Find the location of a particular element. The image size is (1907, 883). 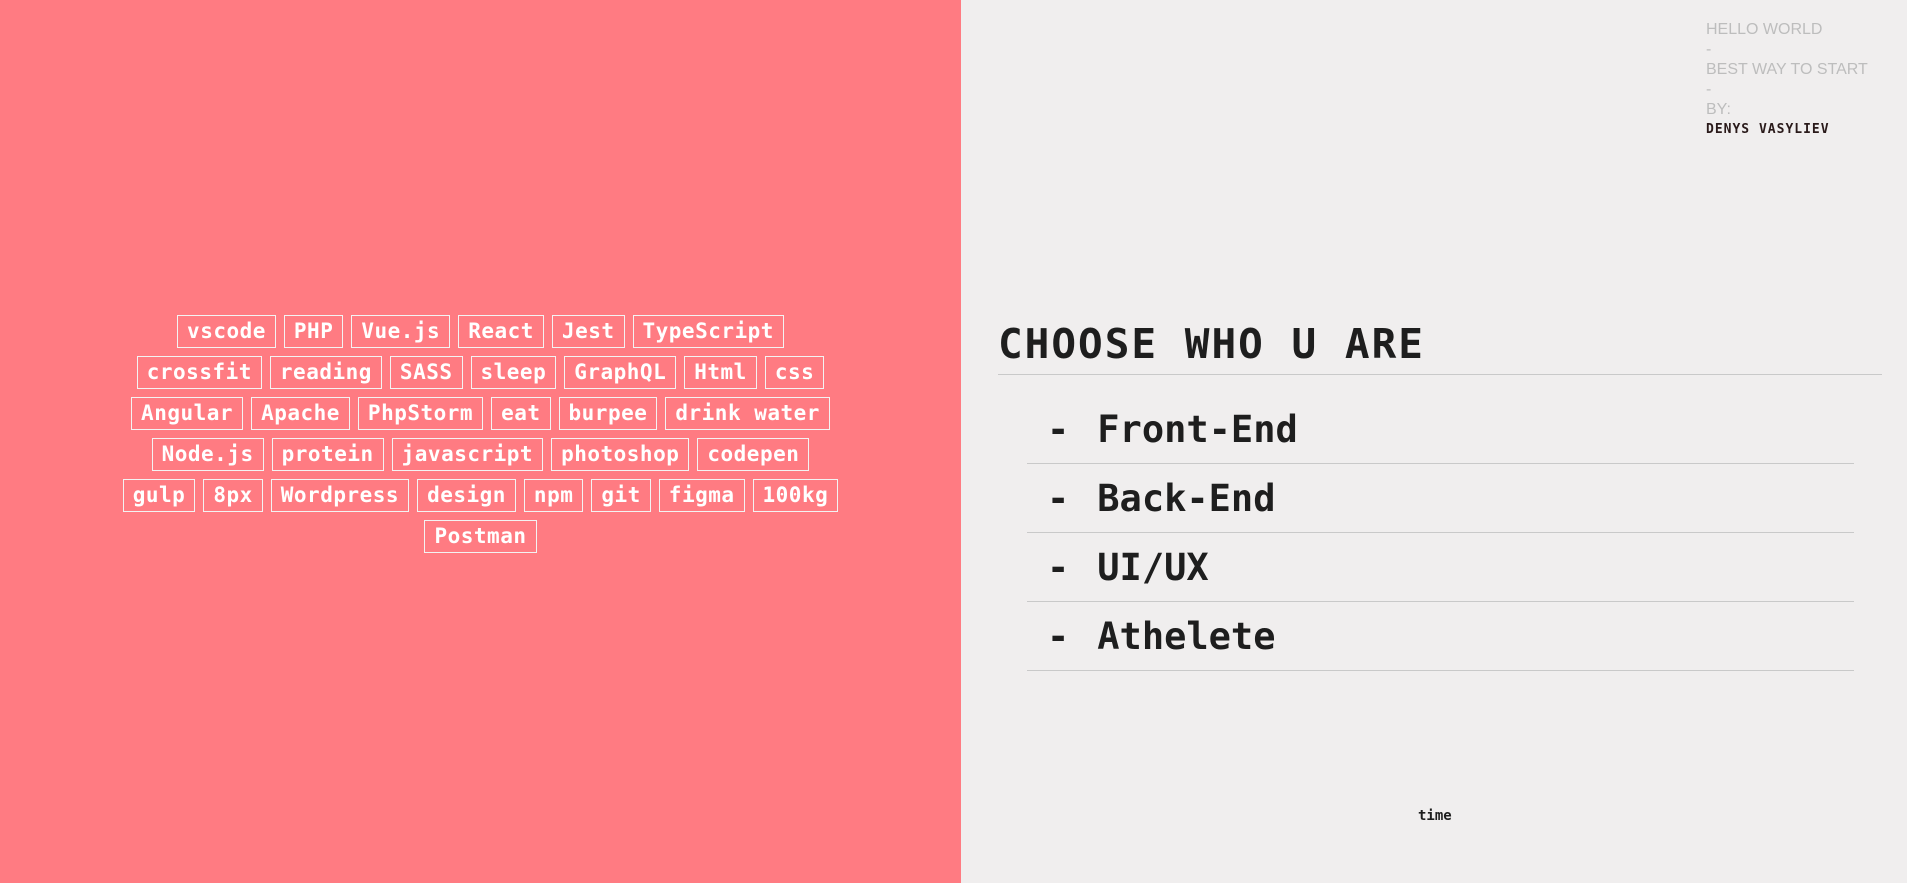

role-label: Athelete is located at coordinates (1186, 636).